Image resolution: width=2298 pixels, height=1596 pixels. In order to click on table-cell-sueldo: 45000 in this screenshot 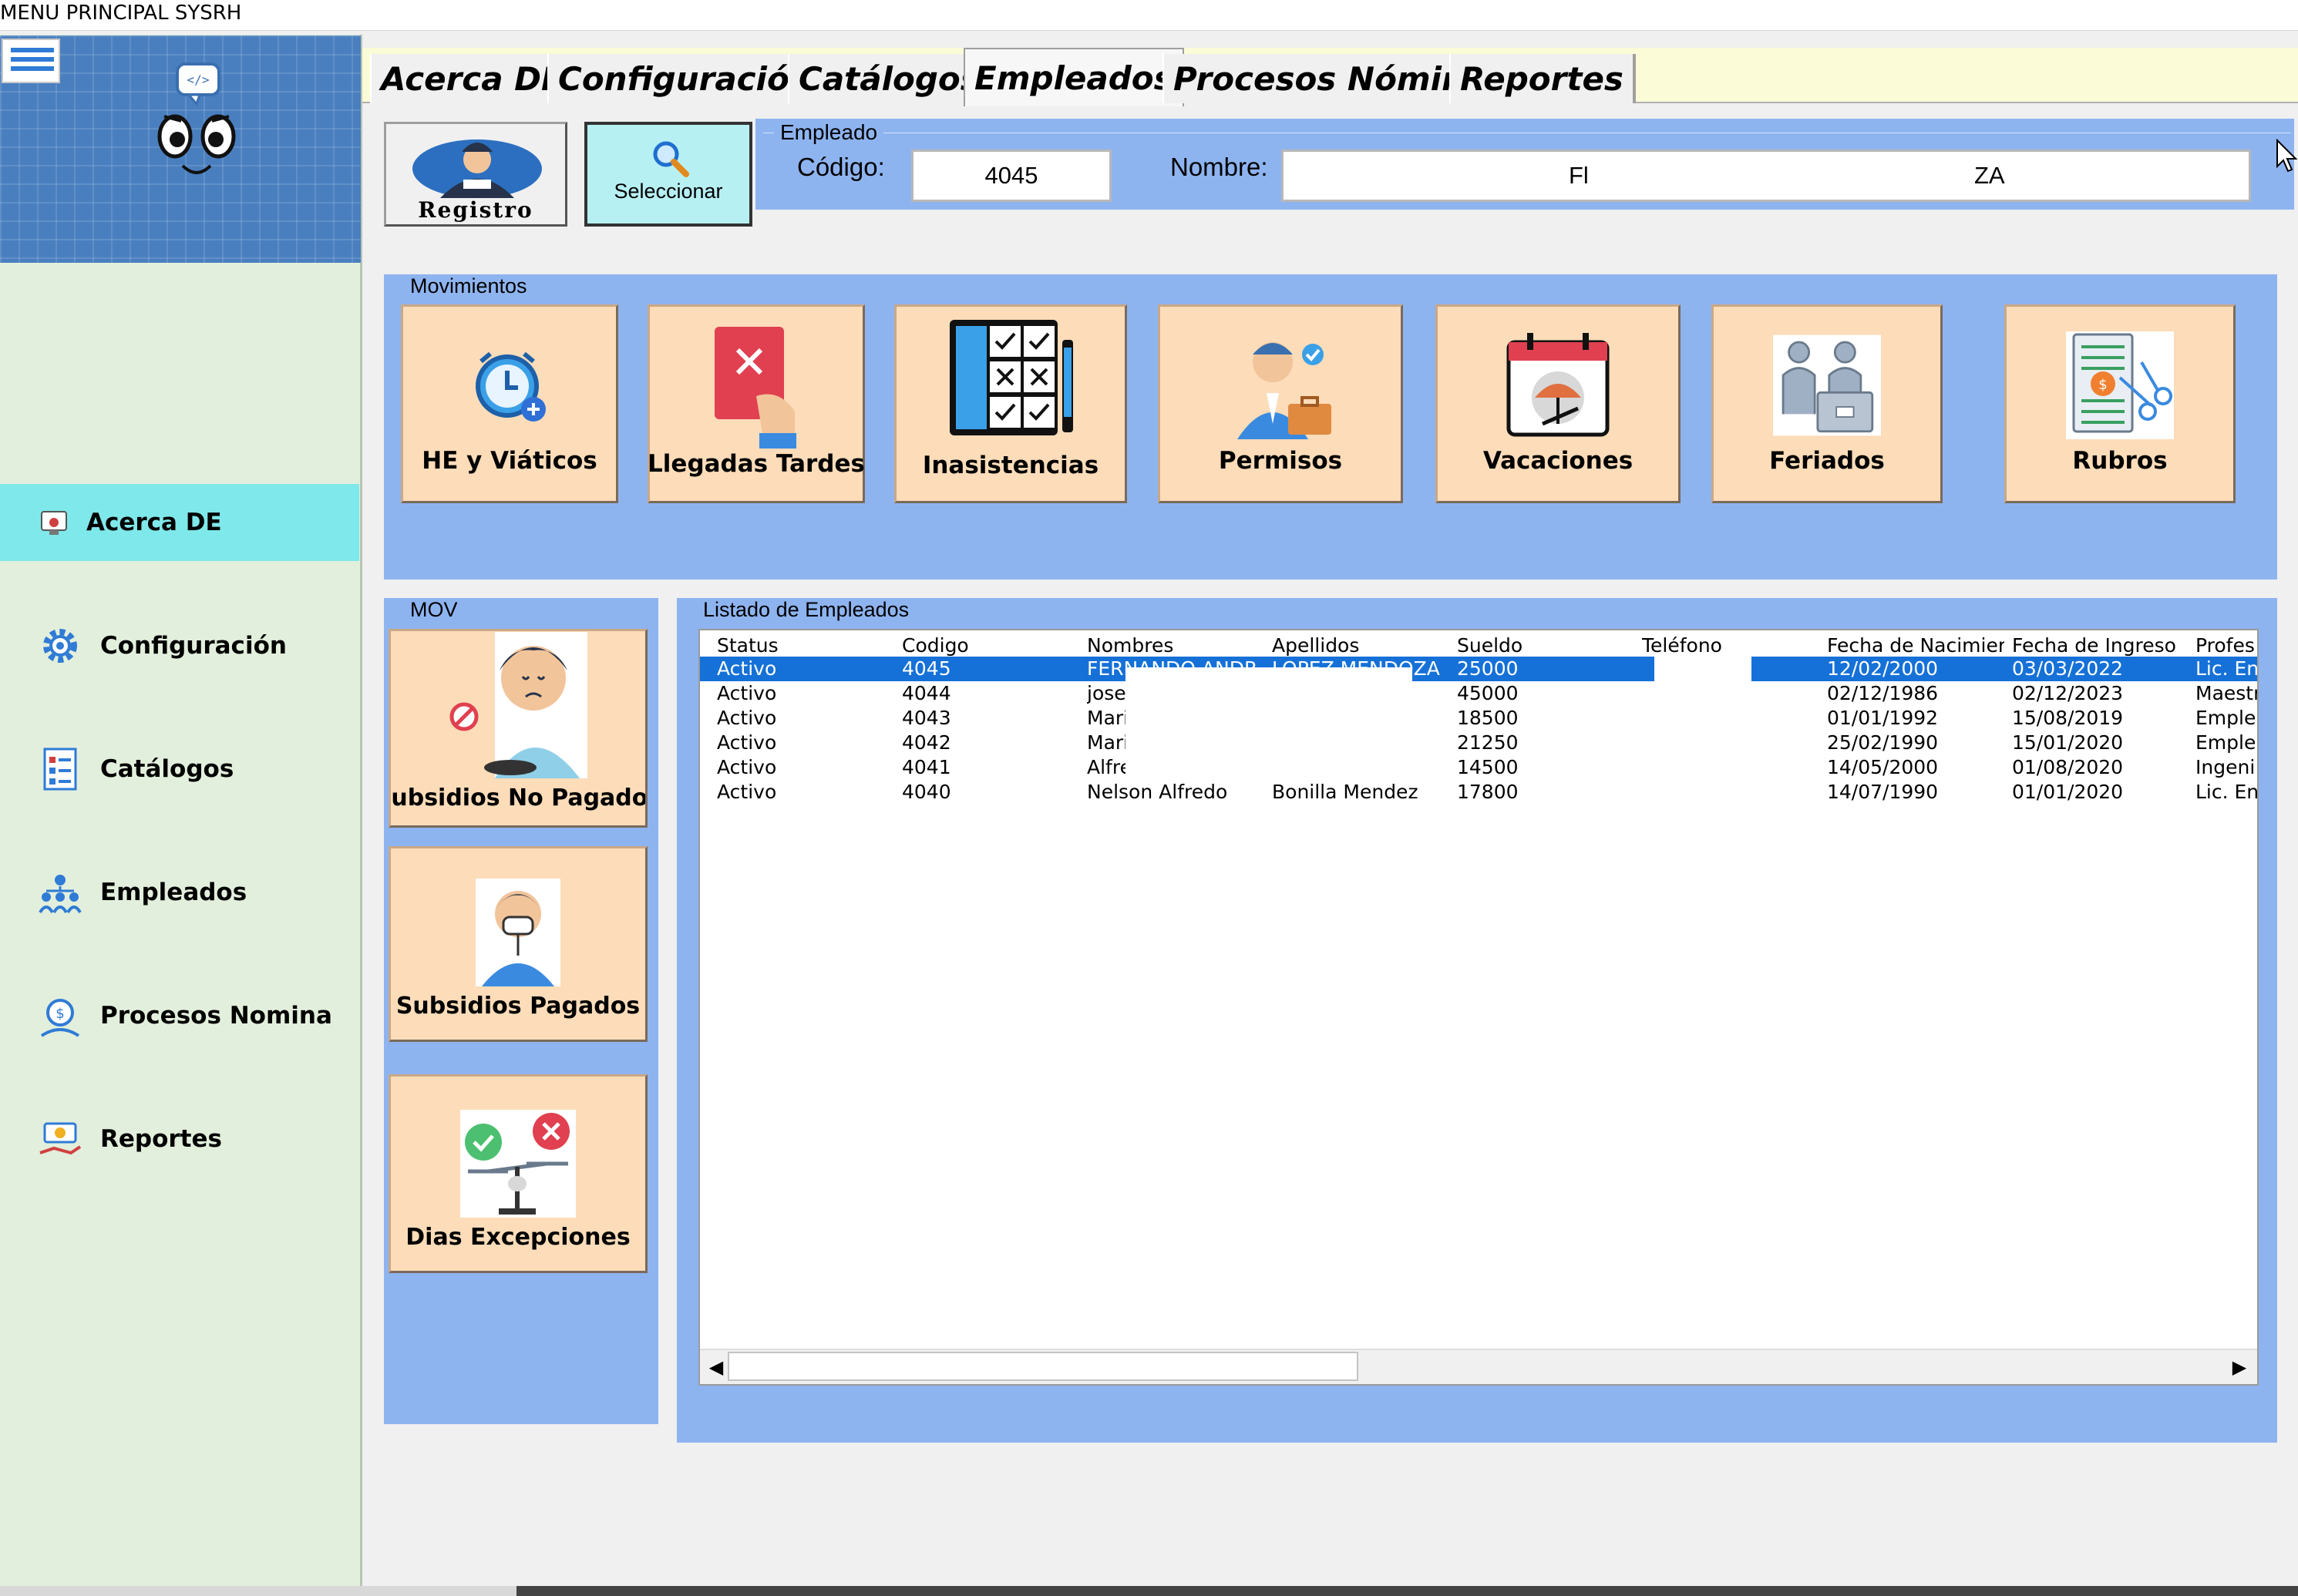, I will do `click(1546, 693)`.